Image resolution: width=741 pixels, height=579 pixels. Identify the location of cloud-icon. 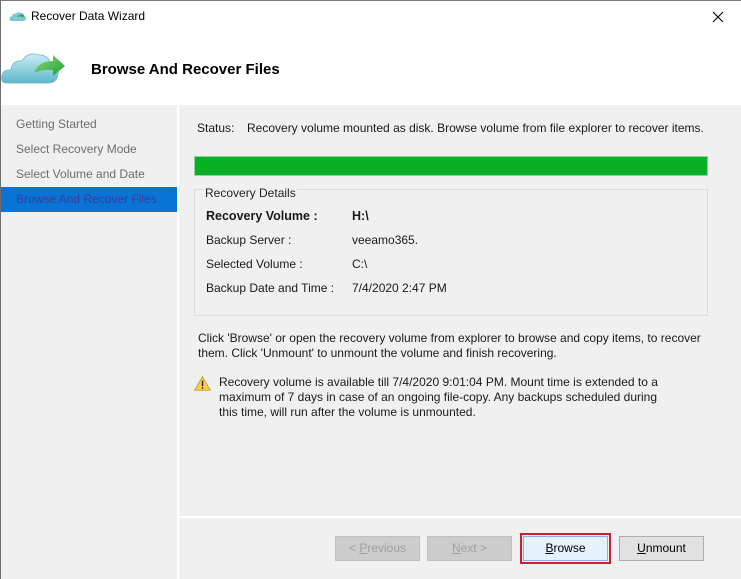
(18, 16).